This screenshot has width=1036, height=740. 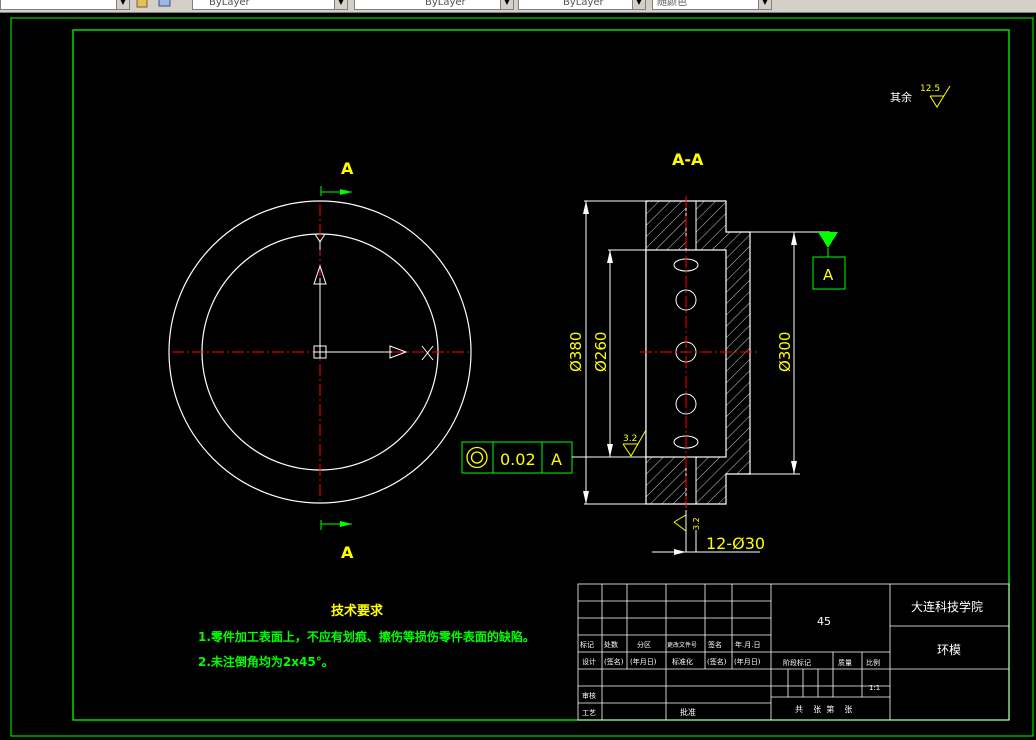 I want to click on concentricity-icon-inner, so click(x=477, y=457).